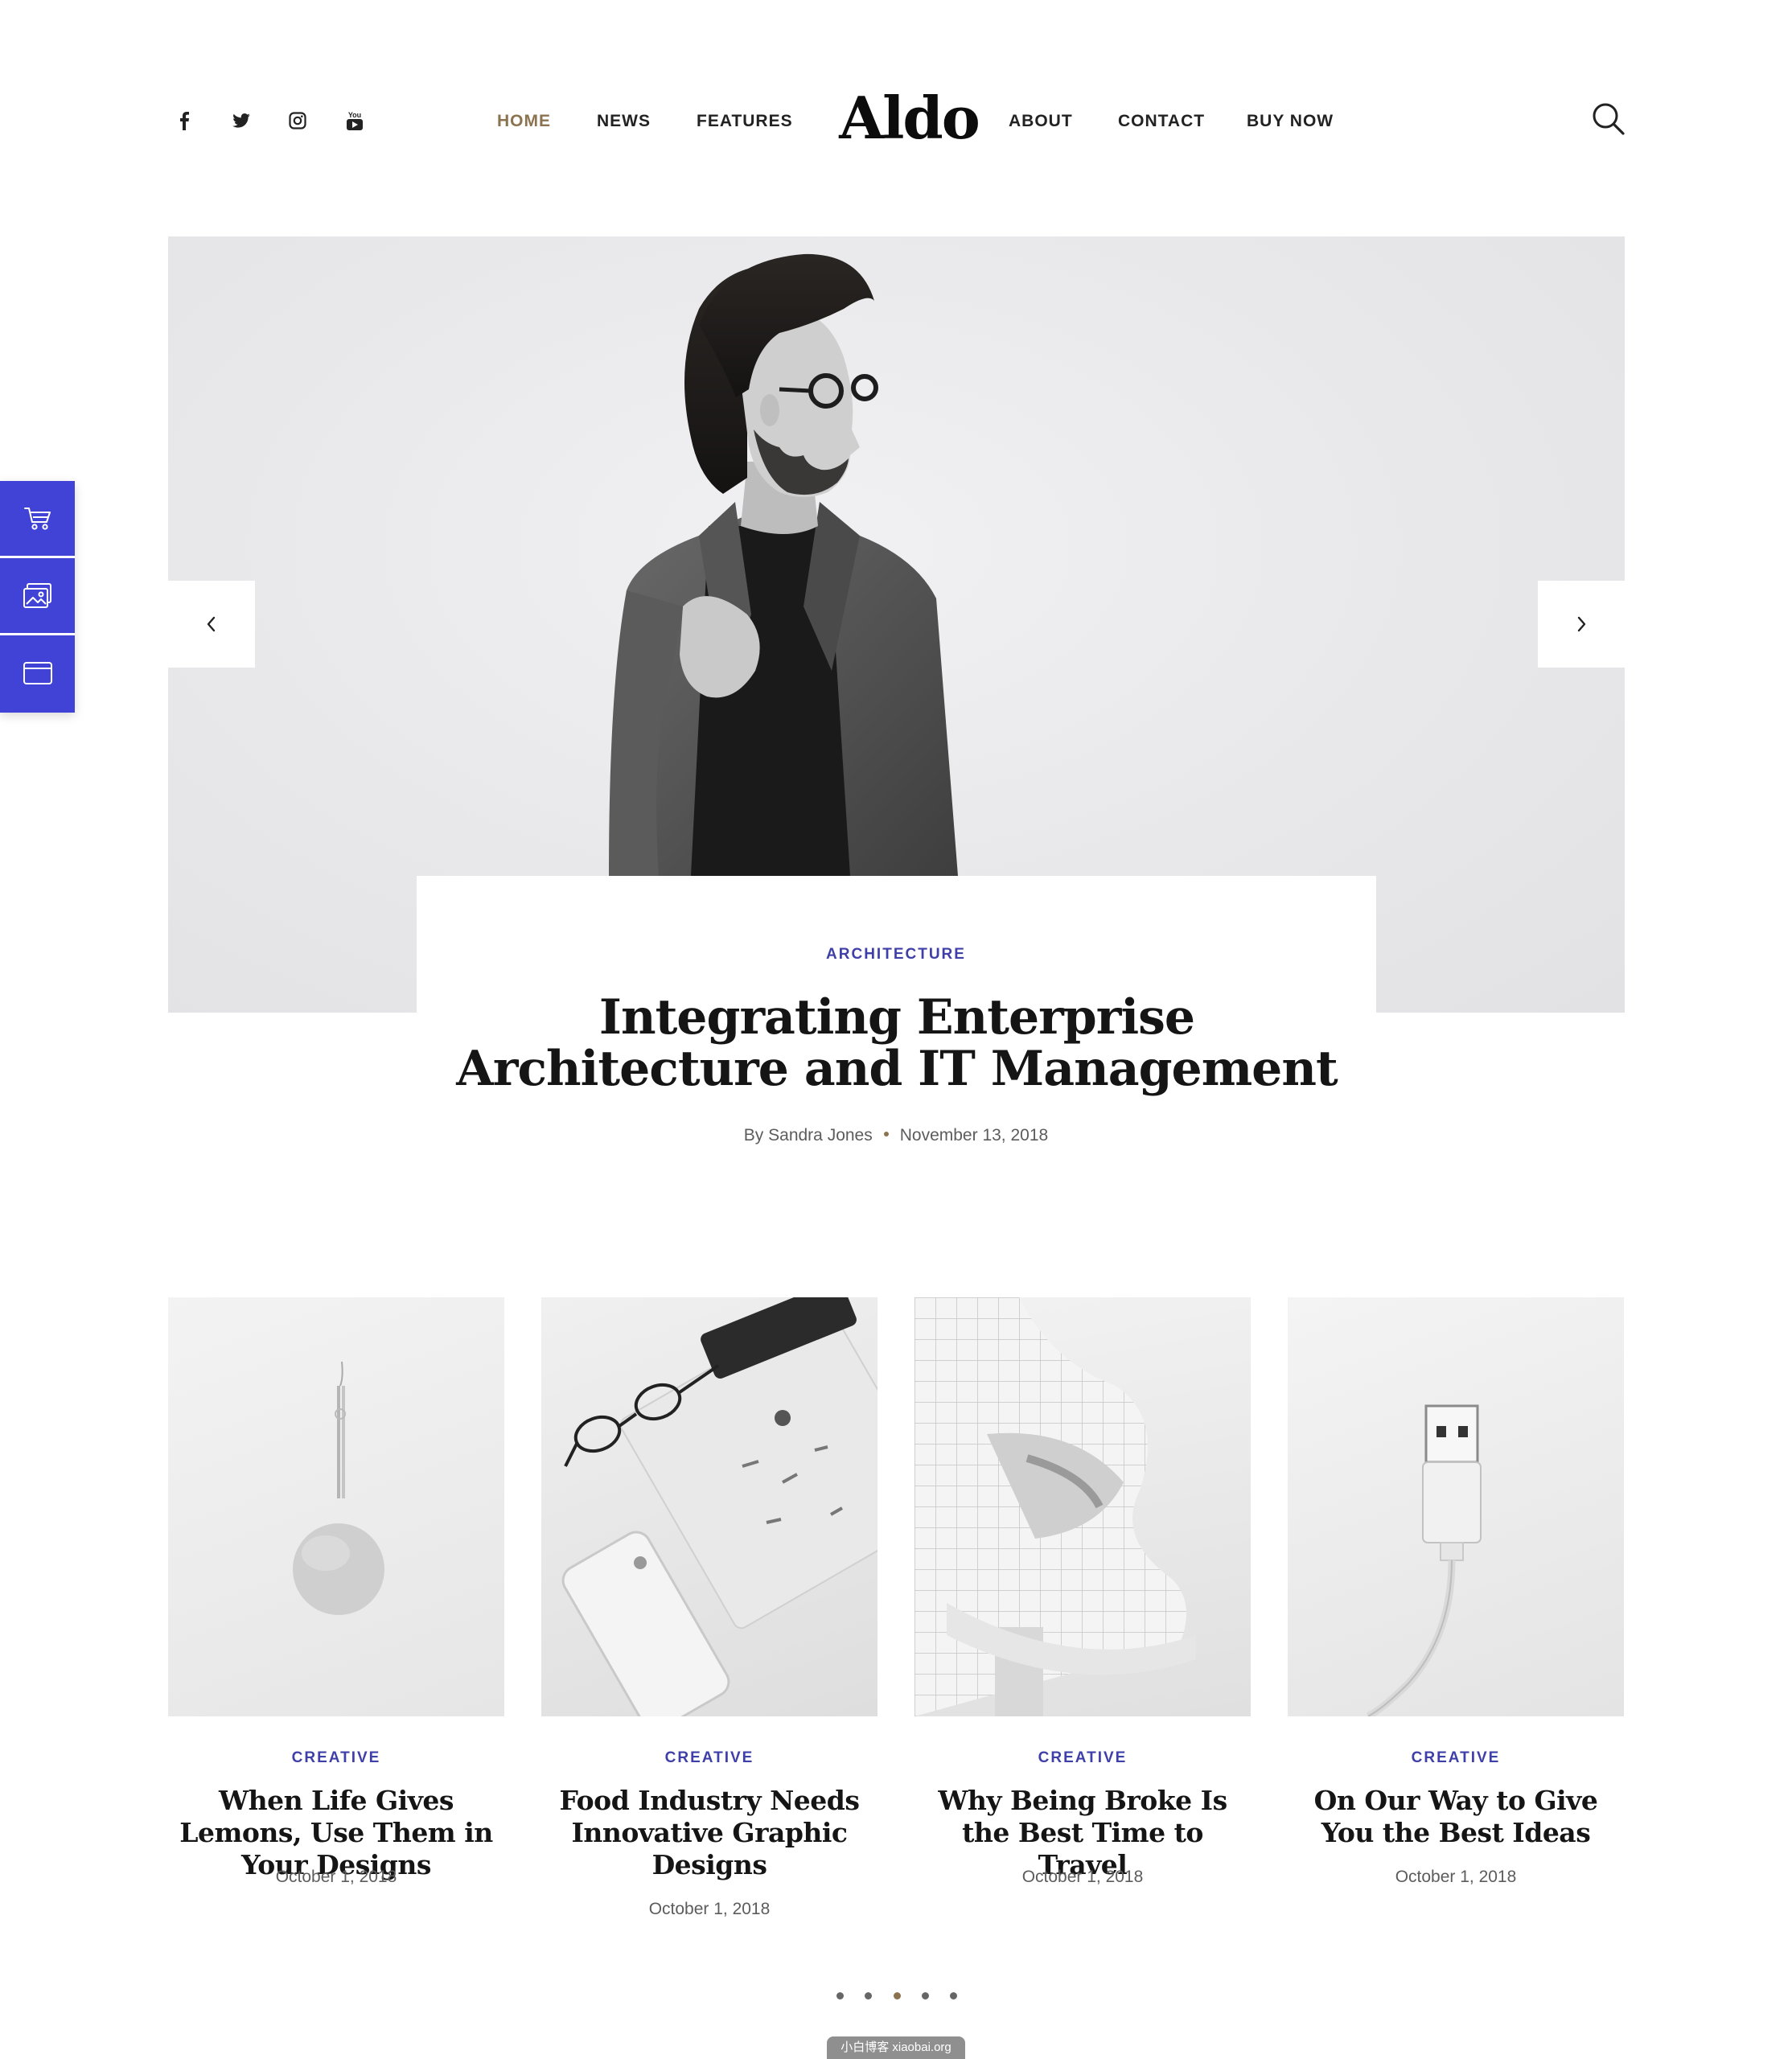 The height and width of the screenshot is (2059, 1792). I want to click on search-icon, so click(1608, 119).